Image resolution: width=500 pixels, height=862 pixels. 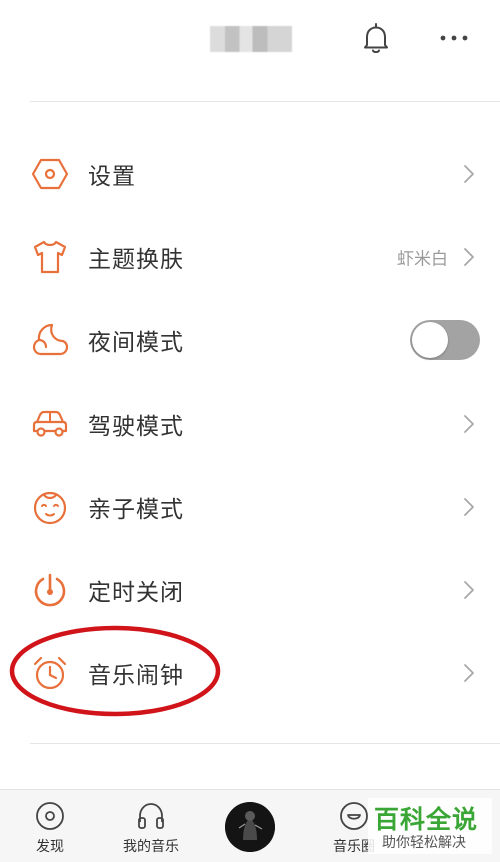 What do you see at coordinates (136, 509) in the screenshot?
I see `menu-item-label: 亲子模式` at bounding box center [136, 509].